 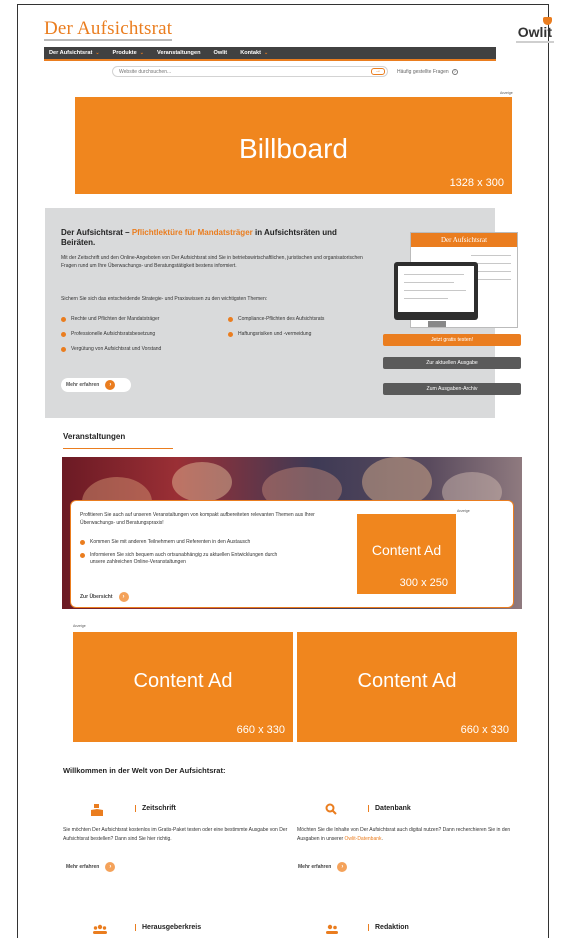 I want to click on content-ad-left: Content Ad 660 x 330, so click(x=183, y=687).